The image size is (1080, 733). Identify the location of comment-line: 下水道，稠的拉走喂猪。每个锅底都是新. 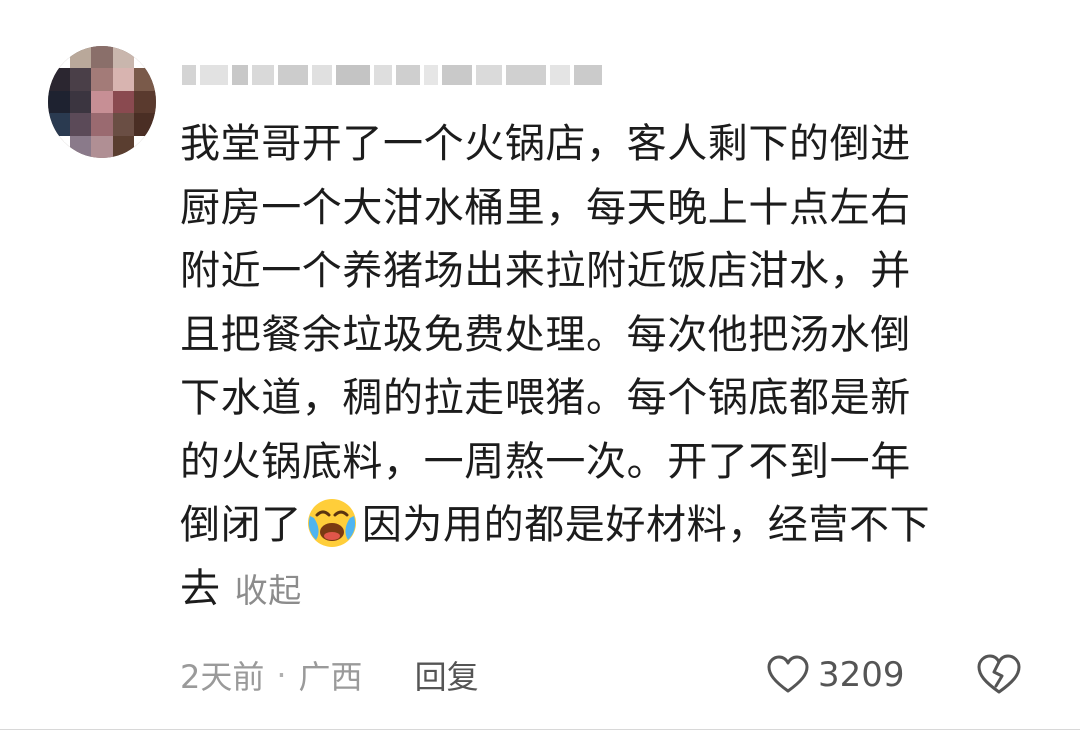
(545, 398).